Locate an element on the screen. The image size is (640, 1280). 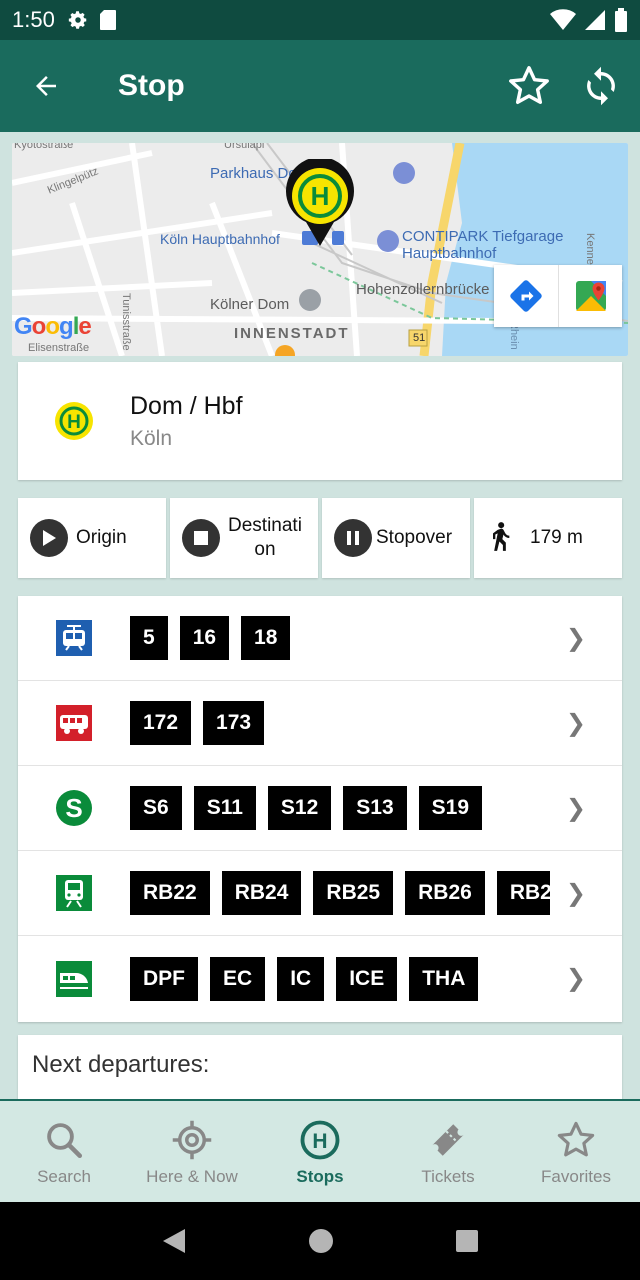
tram-icon is located at coordinates (74, 638).